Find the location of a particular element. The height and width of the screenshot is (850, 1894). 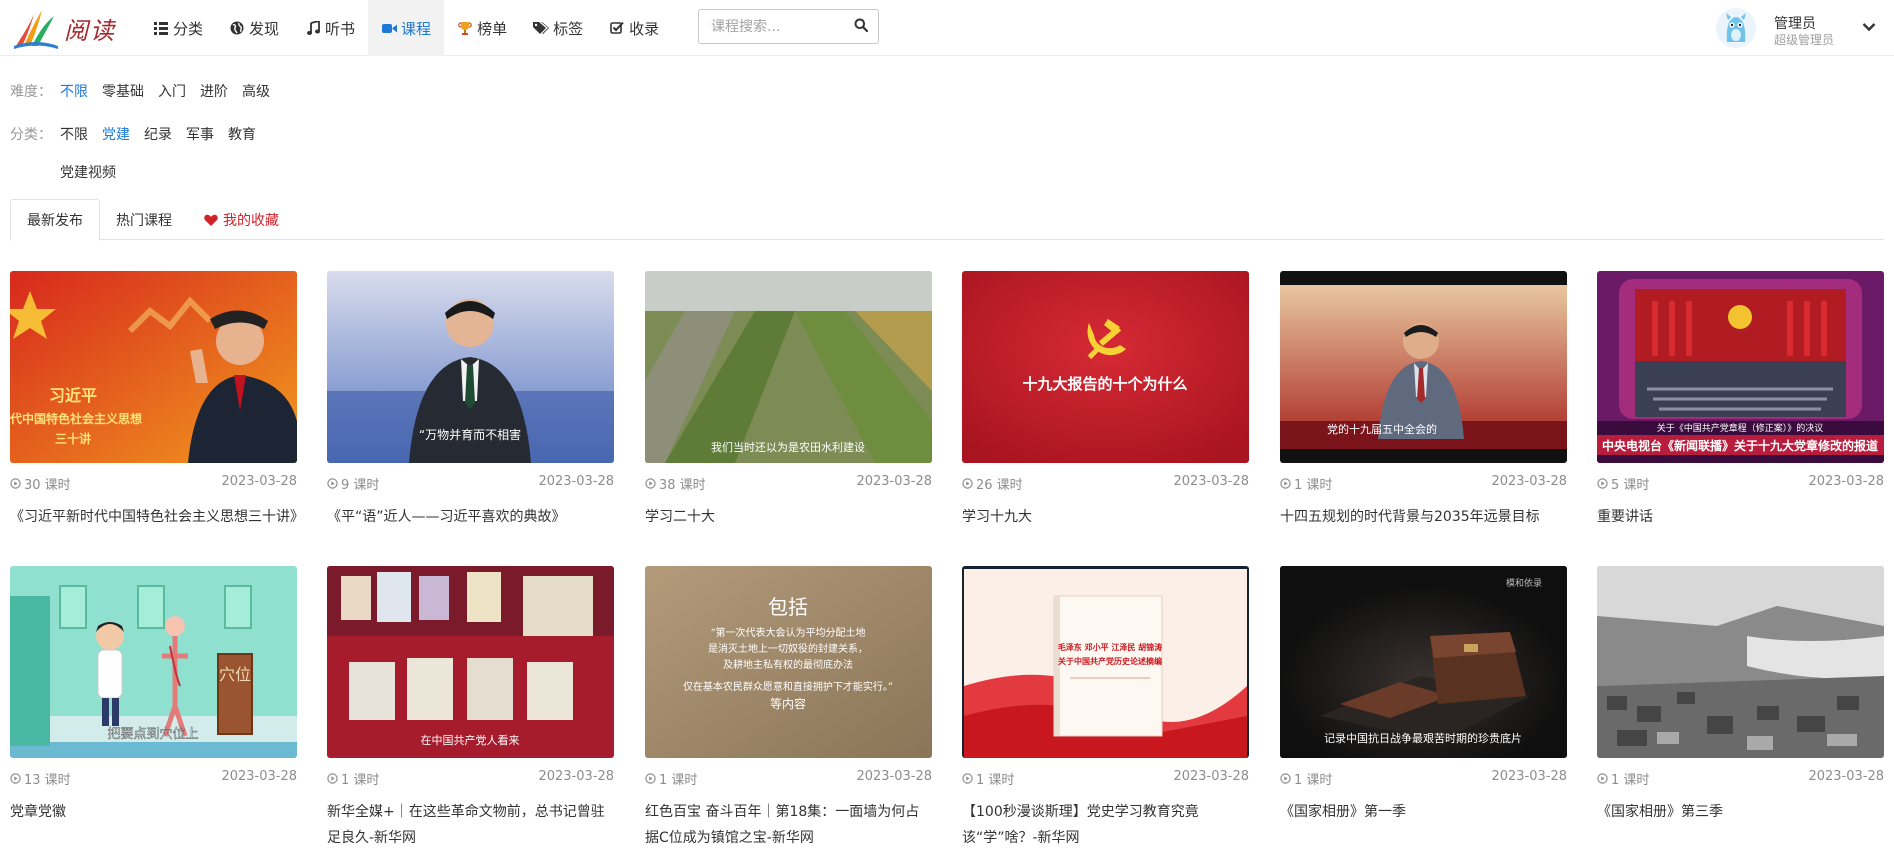

nav-item-rankings: 榜单 is located at coordinates (482, 28).